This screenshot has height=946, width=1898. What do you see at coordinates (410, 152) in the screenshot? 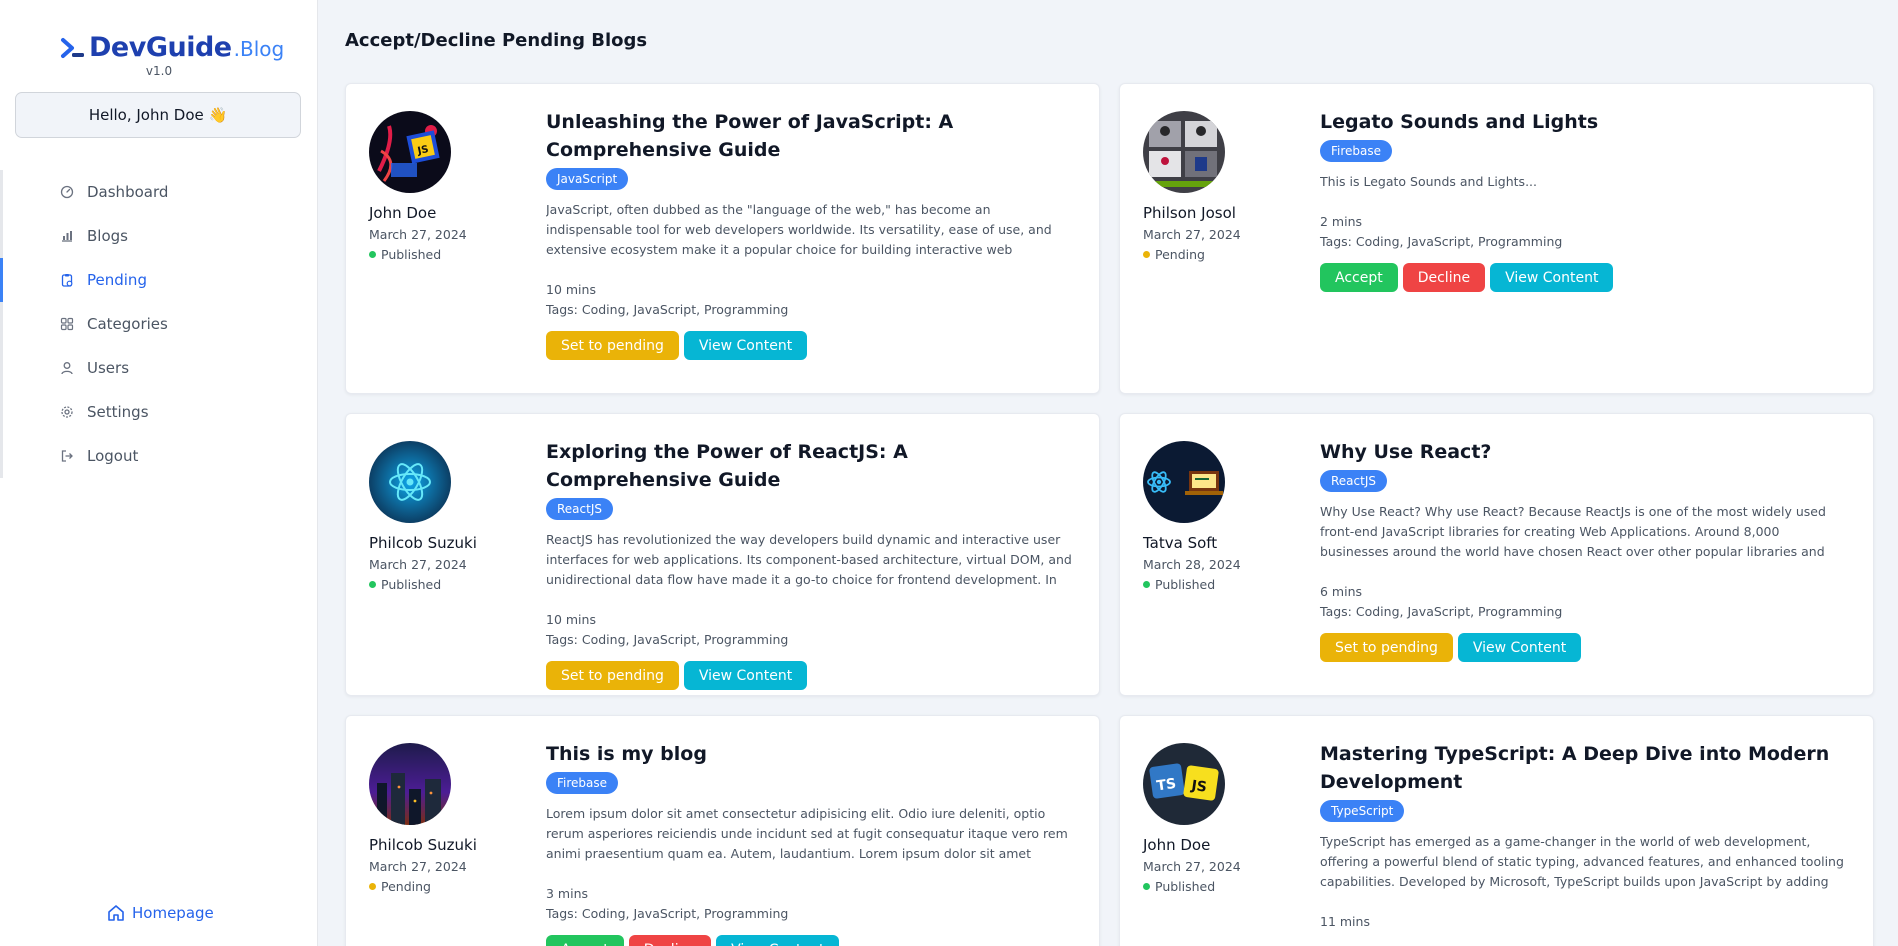
I see `author-avatar: JS` at bounding box center [410, 152].